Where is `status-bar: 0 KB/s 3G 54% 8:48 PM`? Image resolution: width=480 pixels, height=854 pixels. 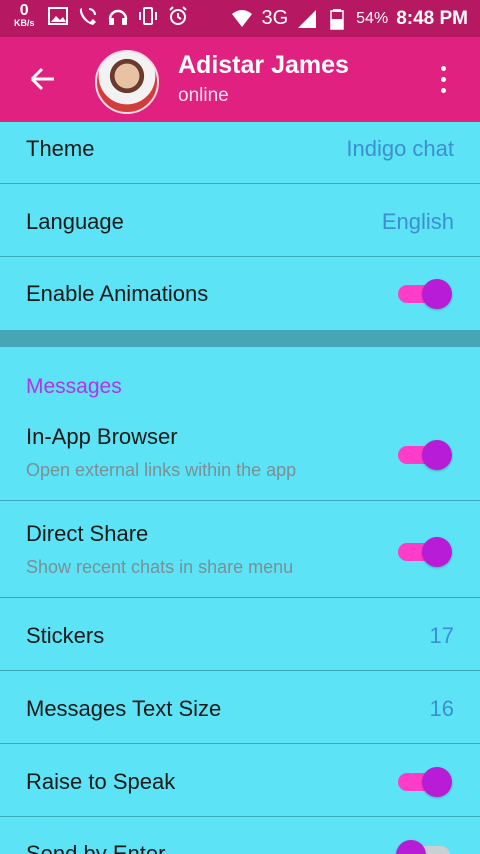
status-bar: 0 KB/s 3G 54% 8:48 PM is located at coordinates (240, 18).